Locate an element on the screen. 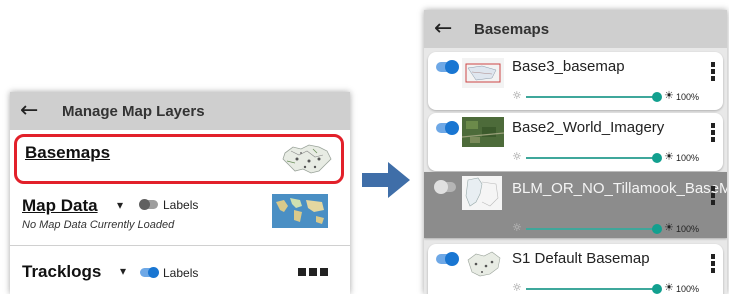 The image size is (729, 294). tracklogs-row: Tracklogs ▾ Labels is located at coordinates (180, 274).